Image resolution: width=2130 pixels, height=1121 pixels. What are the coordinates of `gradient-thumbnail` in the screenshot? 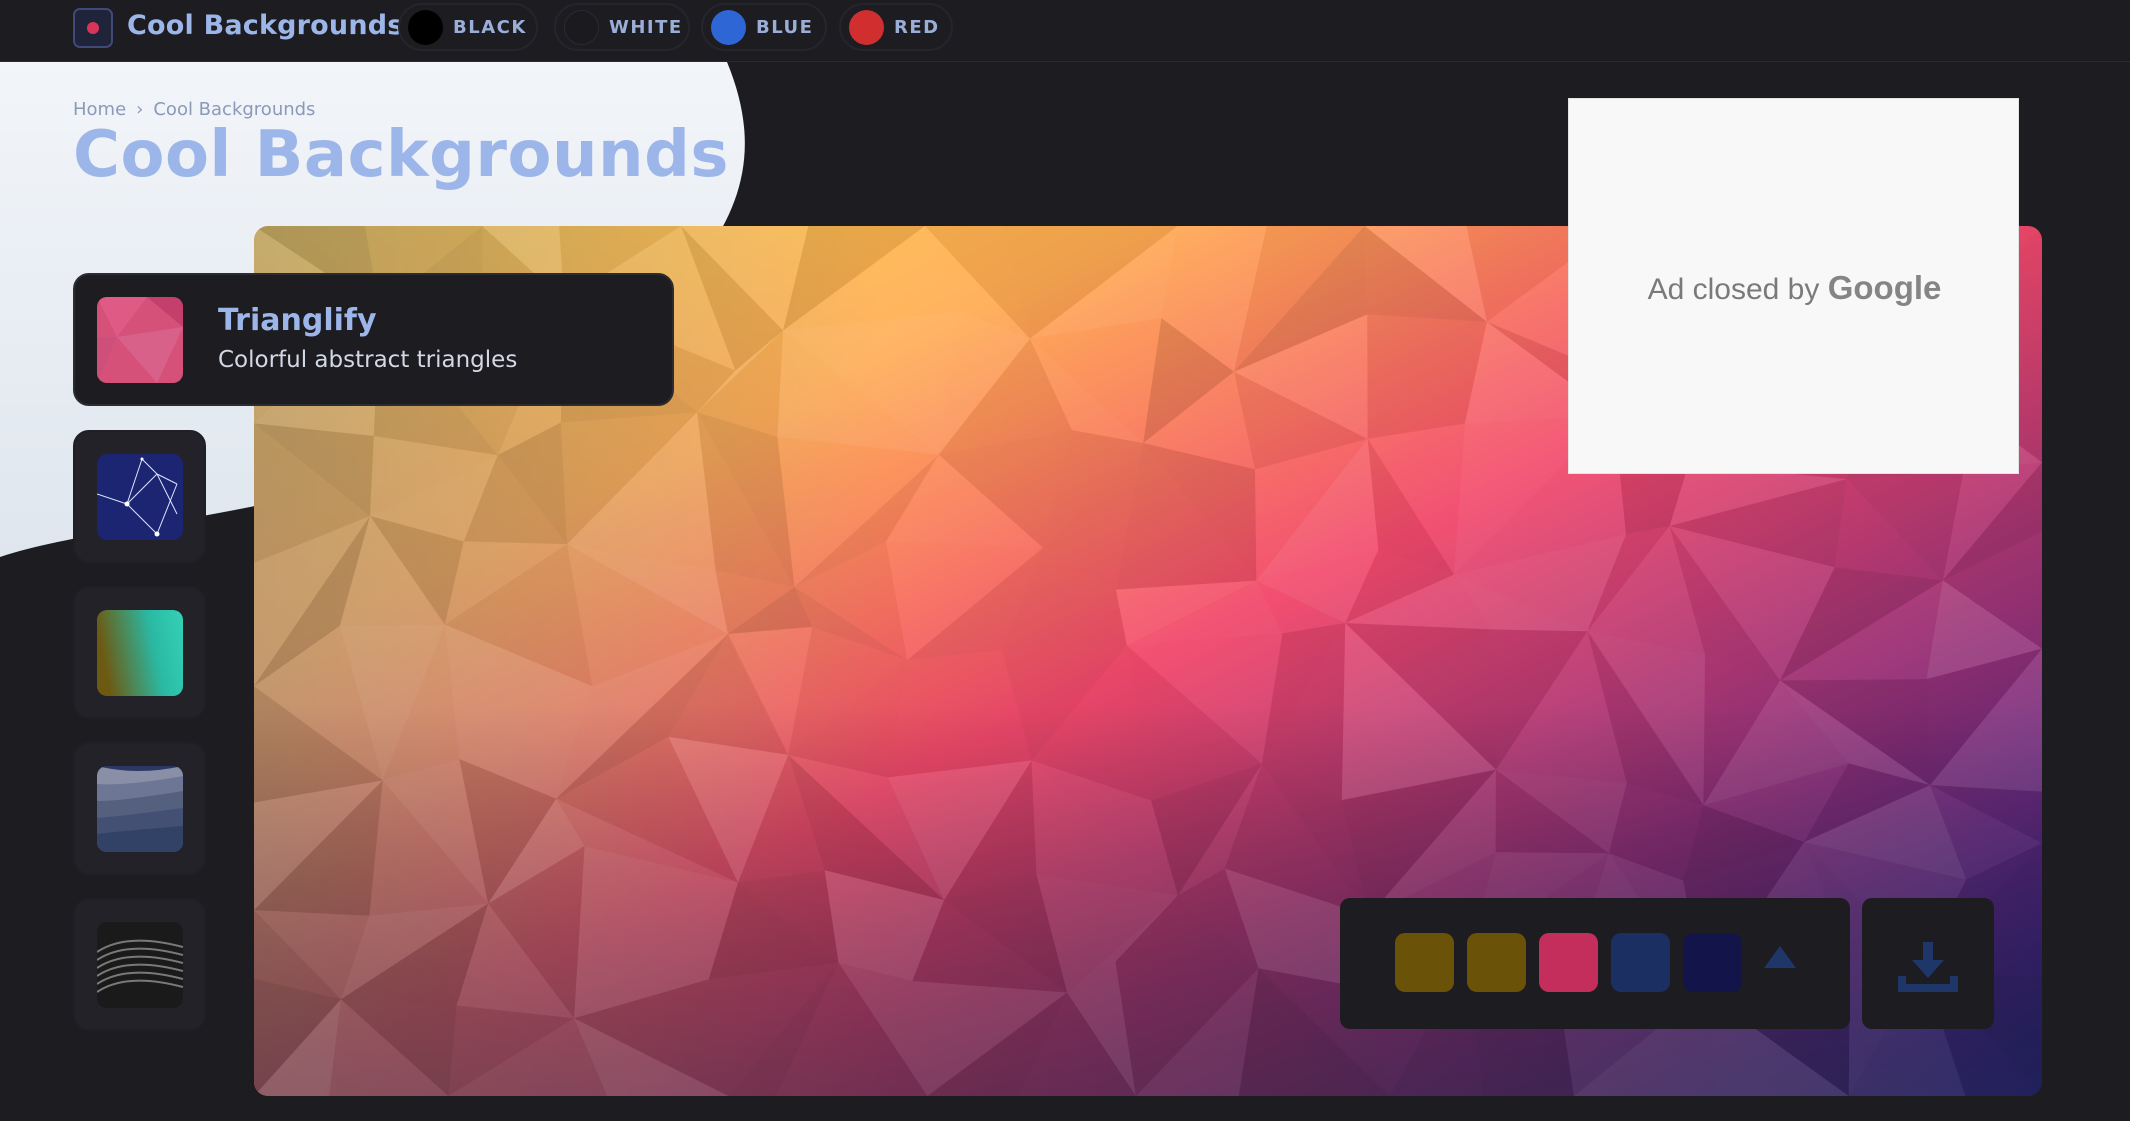 It's located at (140, 653).